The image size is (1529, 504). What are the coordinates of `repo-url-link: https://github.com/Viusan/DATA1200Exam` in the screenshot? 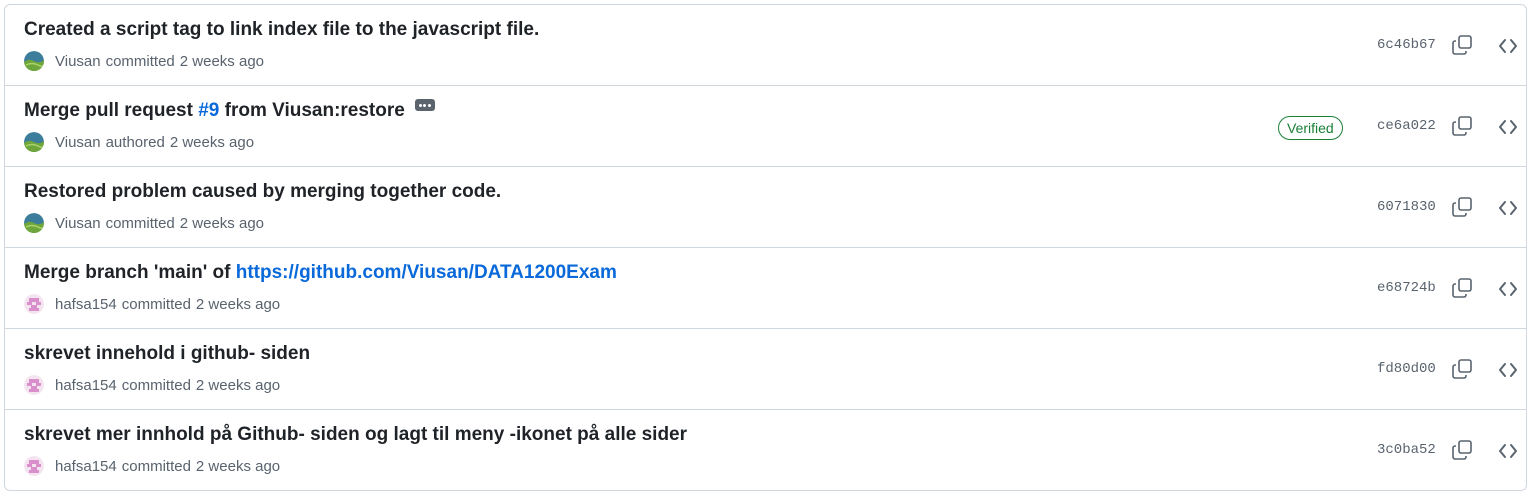 It's located at (426, 272).